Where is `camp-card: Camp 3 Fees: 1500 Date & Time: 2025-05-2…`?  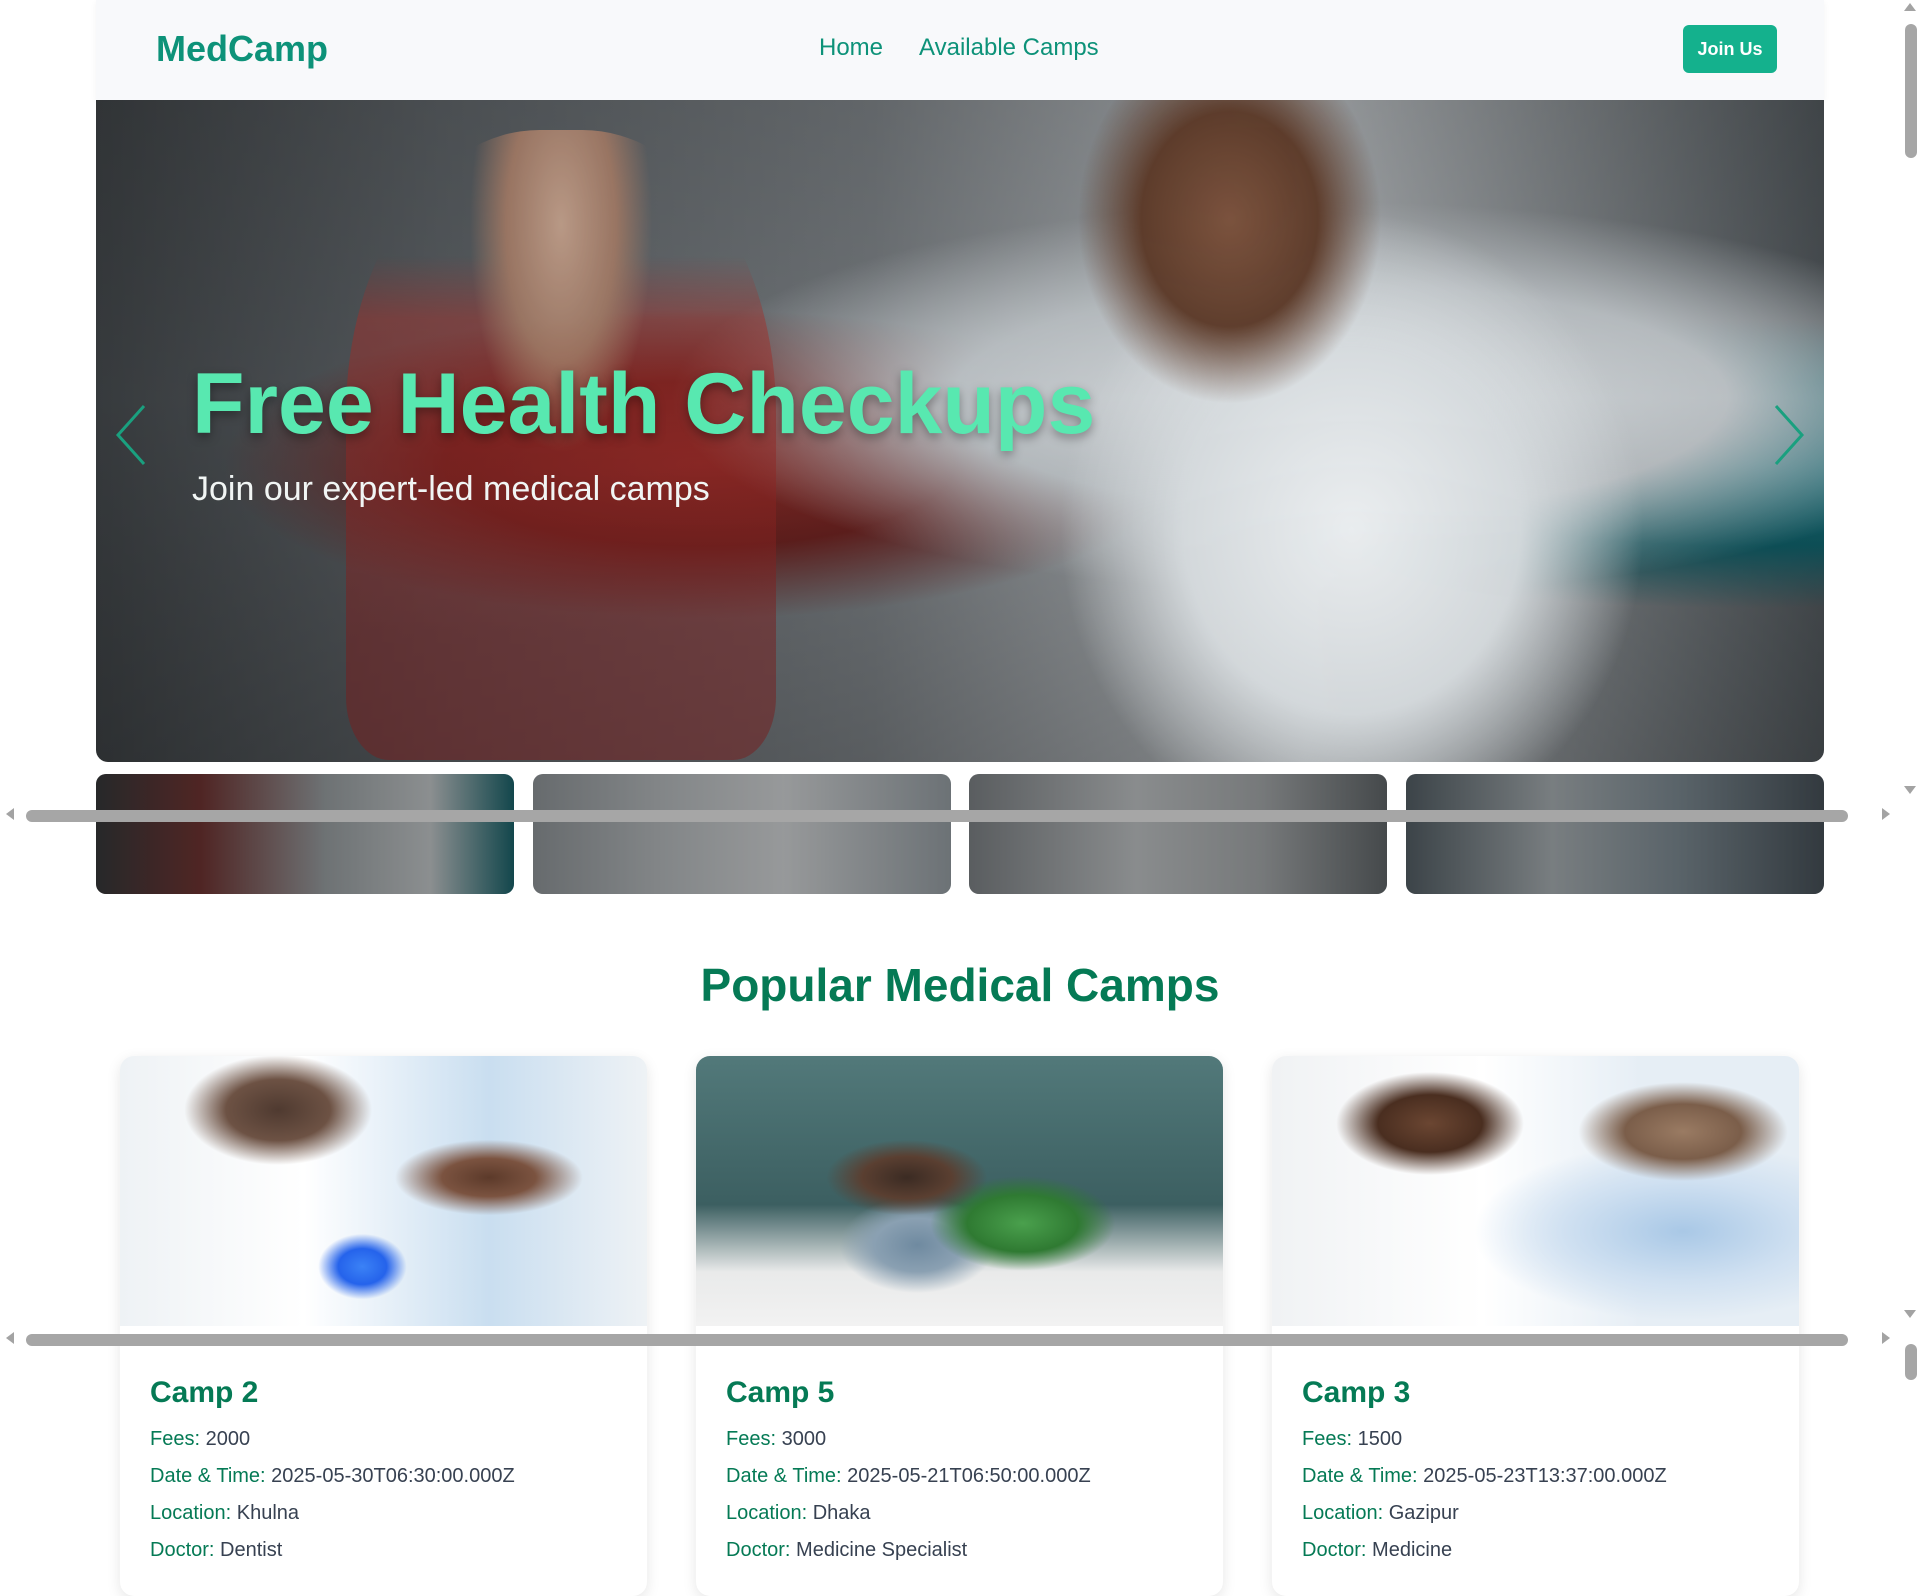 camp-card: Camp 3 Fees: 1500 Date & Time: 2025-05-2… is located at coordinates (1535, 1326).